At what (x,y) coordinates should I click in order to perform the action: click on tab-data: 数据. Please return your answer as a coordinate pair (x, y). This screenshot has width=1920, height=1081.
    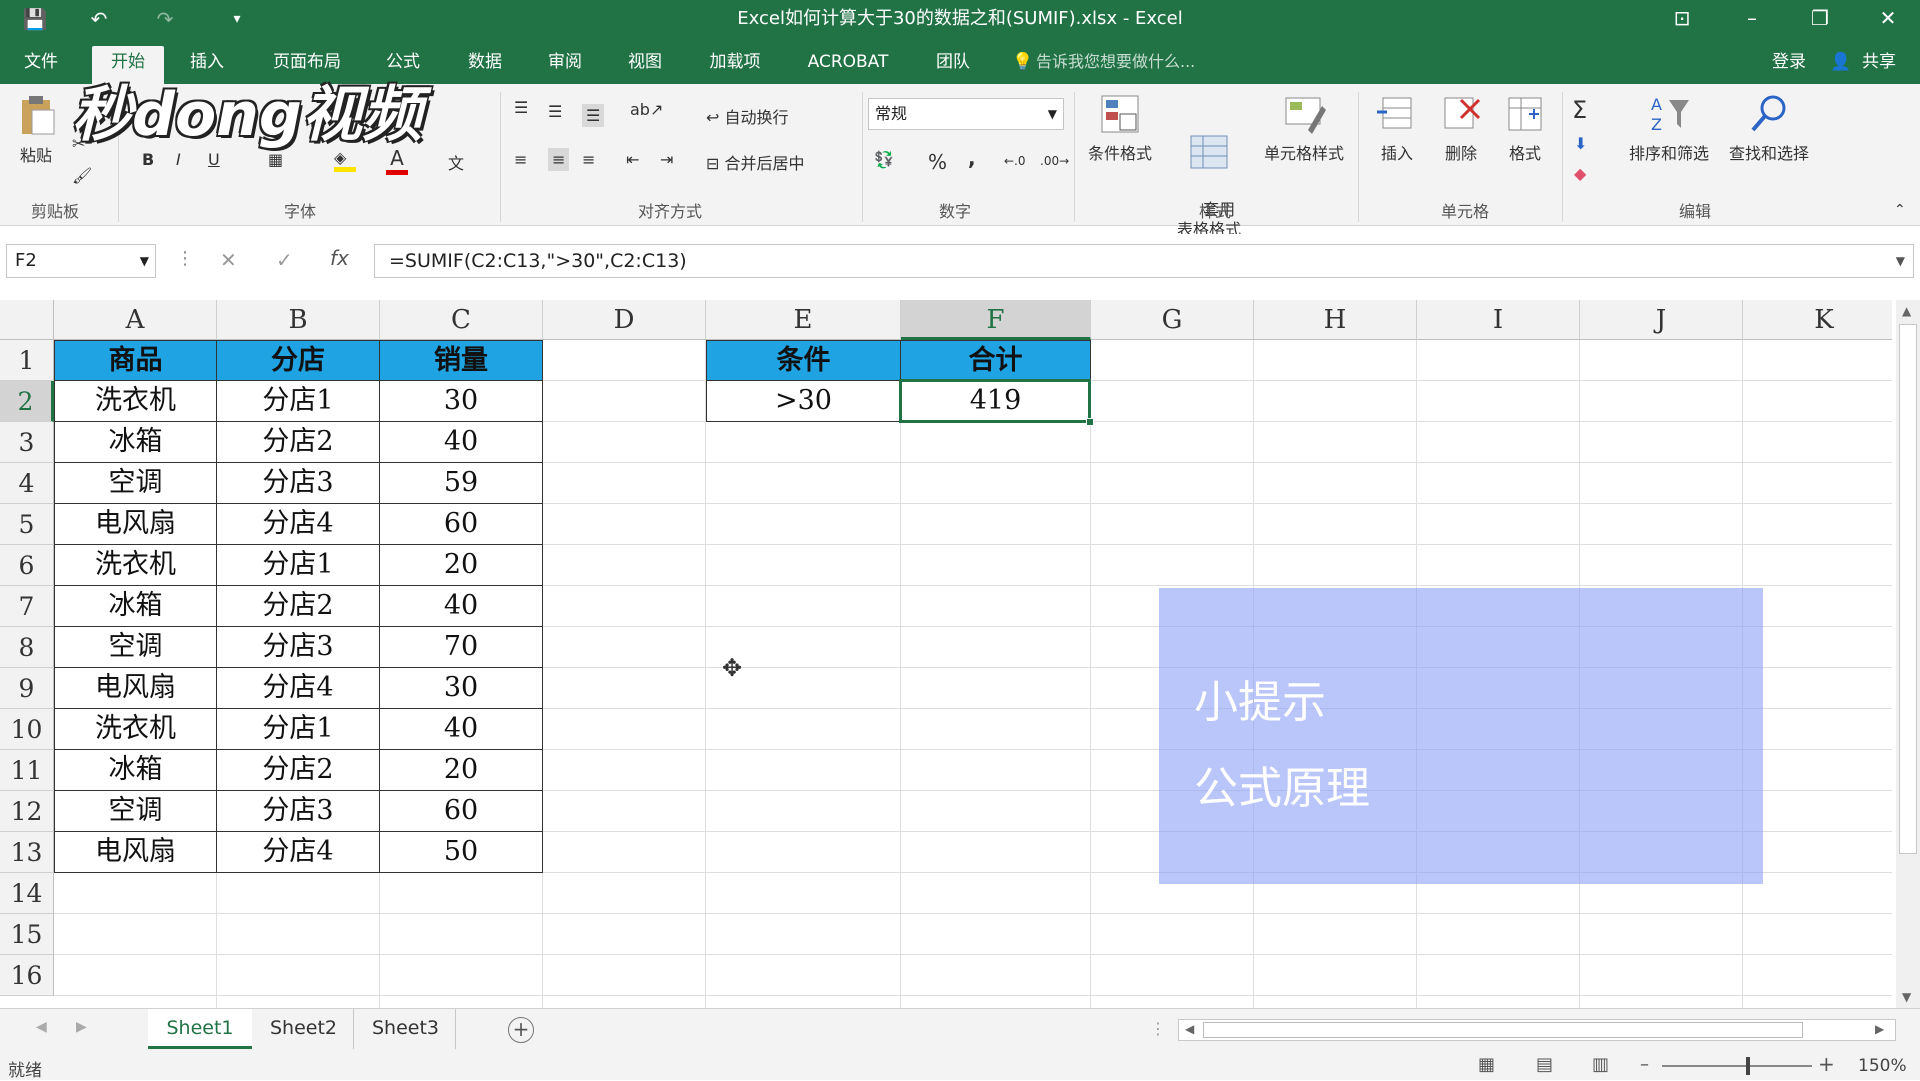
    Looking at the image, I should click on (485, 62).